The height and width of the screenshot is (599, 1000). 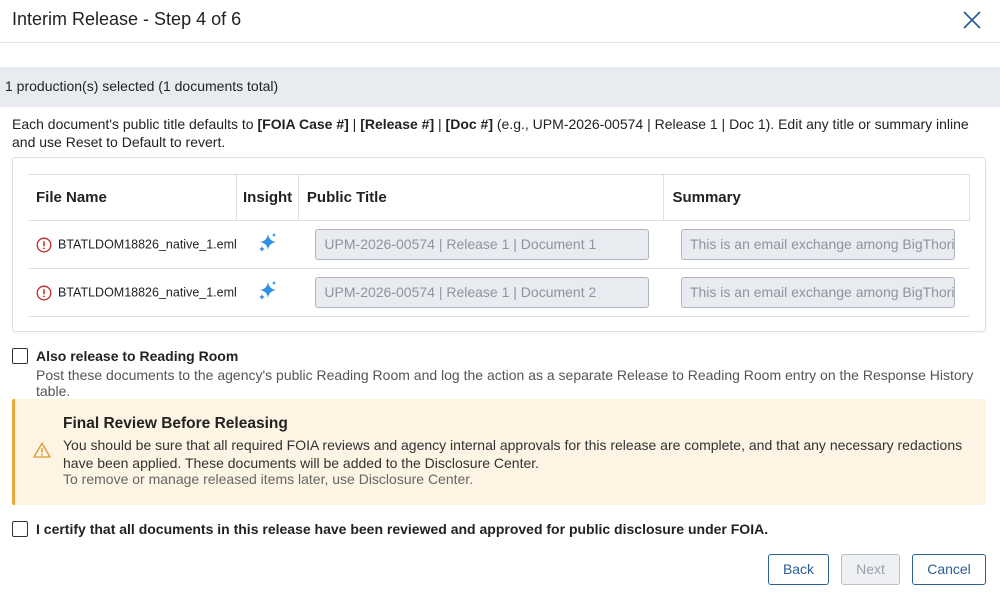 What do you see at coordinates (972, 20) in the screenshot?
I see `close-icon` at bounding box center [972, 20].